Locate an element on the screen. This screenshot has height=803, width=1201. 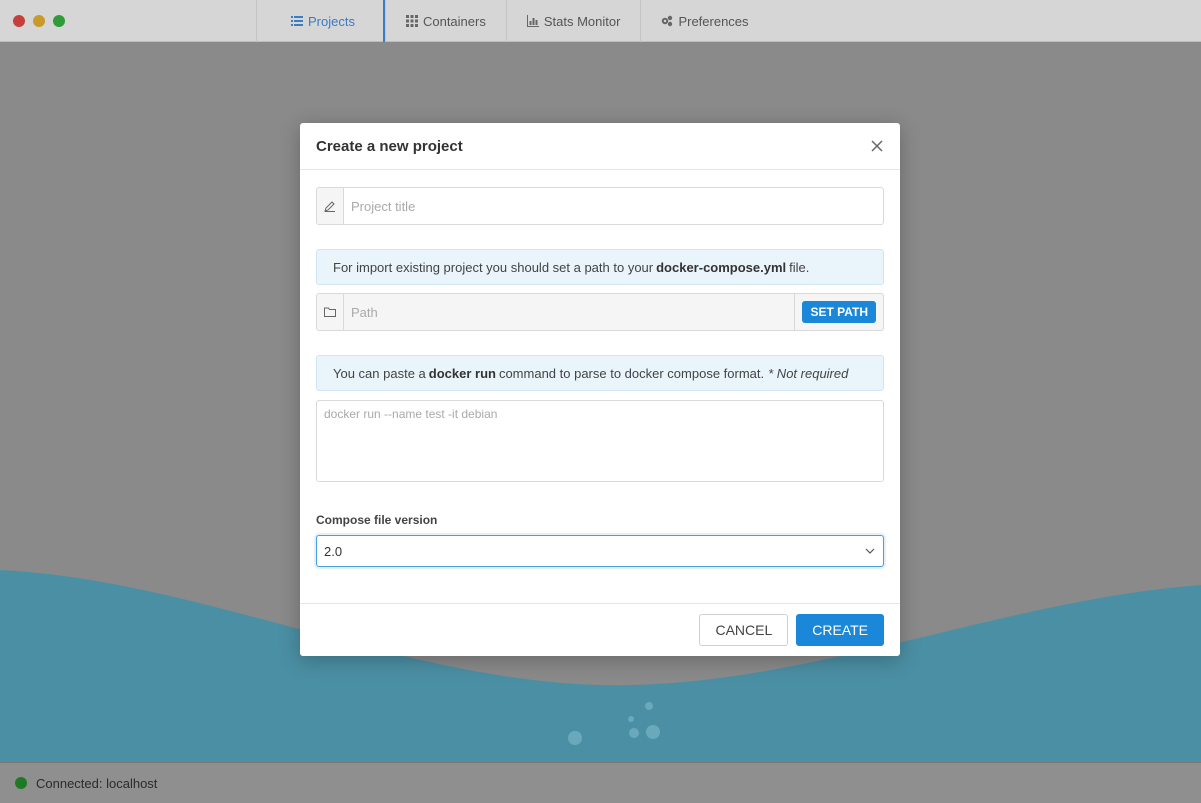
modal-header: Create a new project is located at coordinates (600, 146).